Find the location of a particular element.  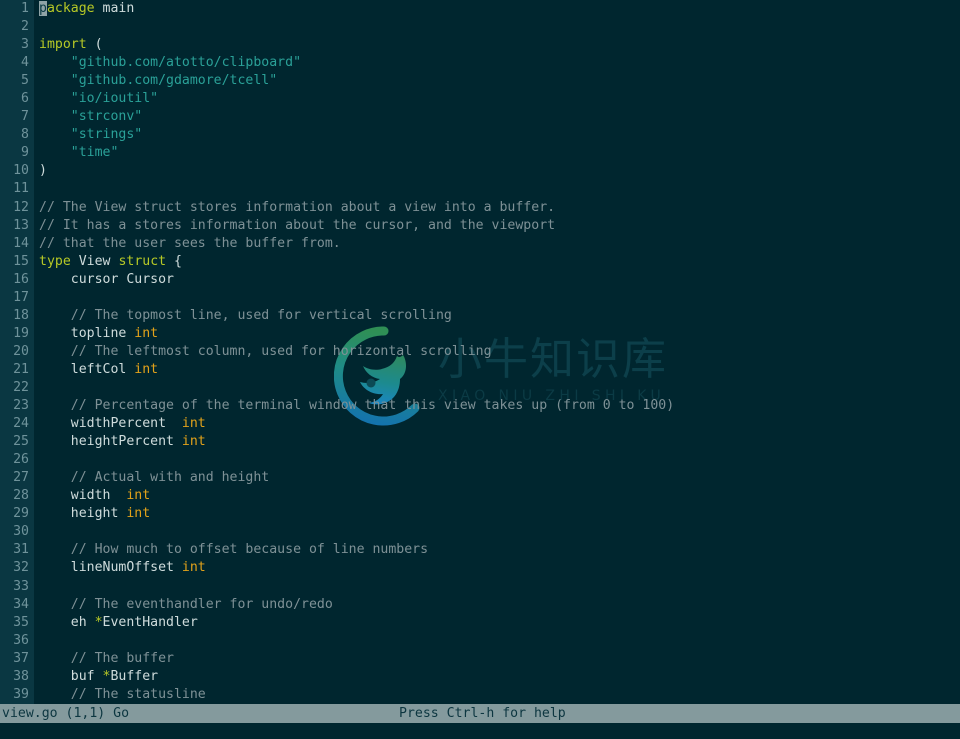

code-line: 4 "github.com/atotto/clipboard" is located at coordinates (480, 63).